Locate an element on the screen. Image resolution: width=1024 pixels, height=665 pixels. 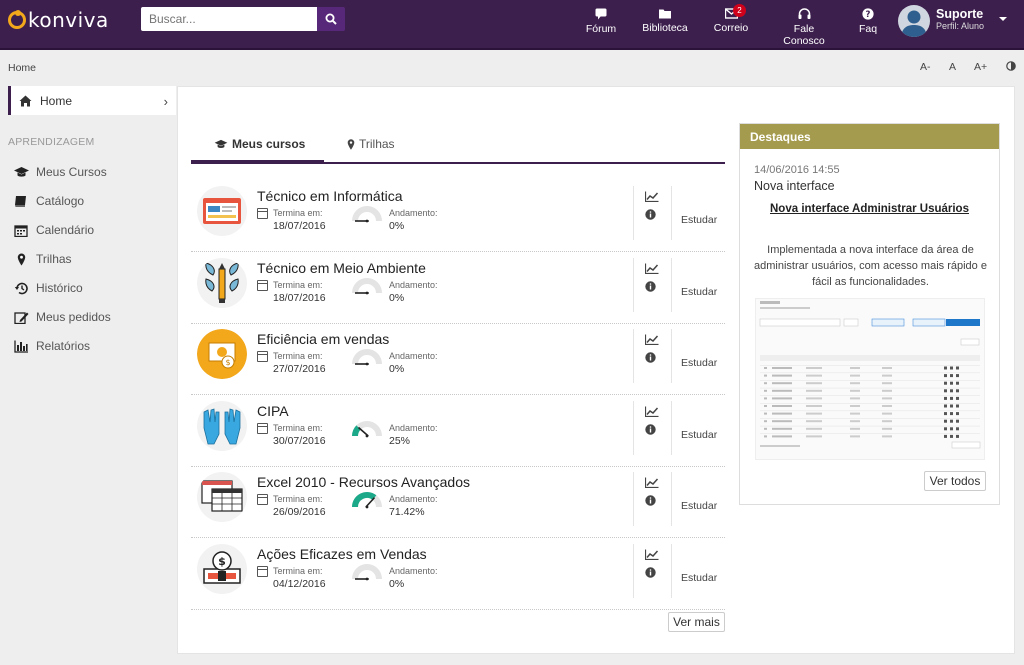
konviva-logo: konviva is located at coordinates (58, 20).